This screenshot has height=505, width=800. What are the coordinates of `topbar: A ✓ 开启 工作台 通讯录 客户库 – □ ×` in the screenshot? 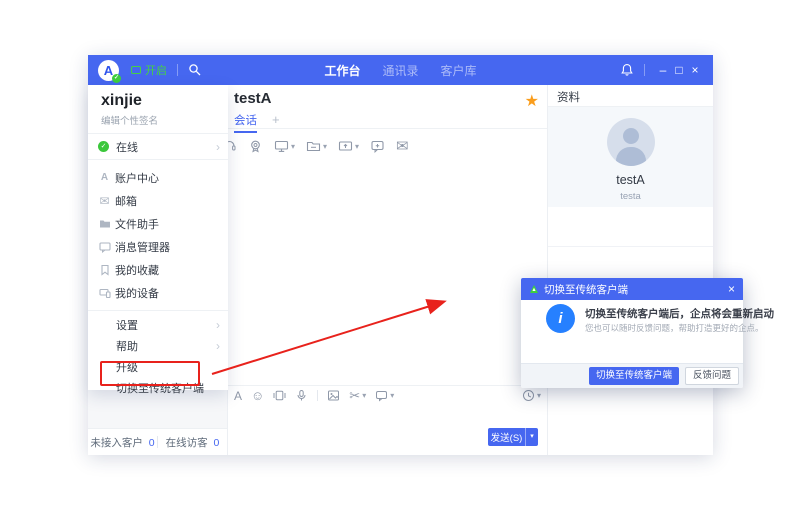 It's located at (400, 70).